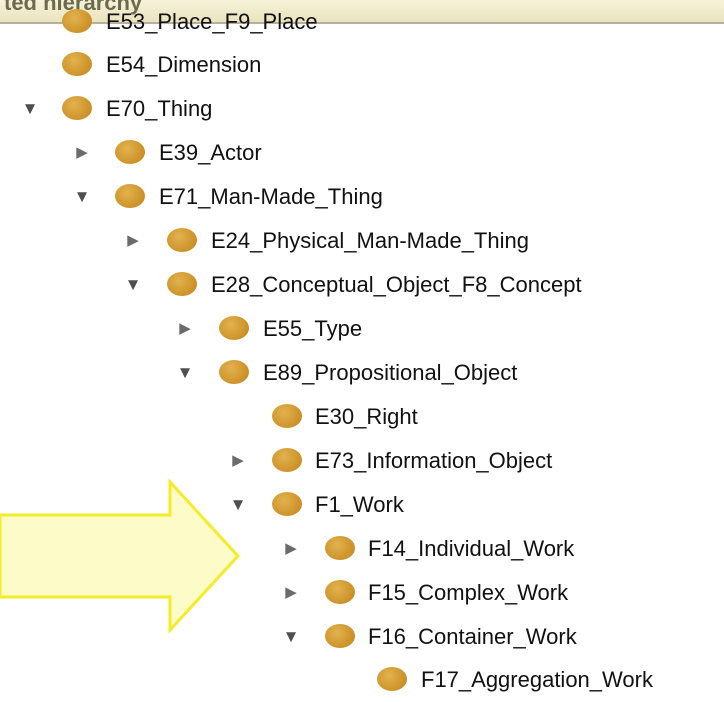 Image resolution: width=724 pixels, height=702 pixels. I want to click on tree-node: E54_Dimension, so click(362, 65).